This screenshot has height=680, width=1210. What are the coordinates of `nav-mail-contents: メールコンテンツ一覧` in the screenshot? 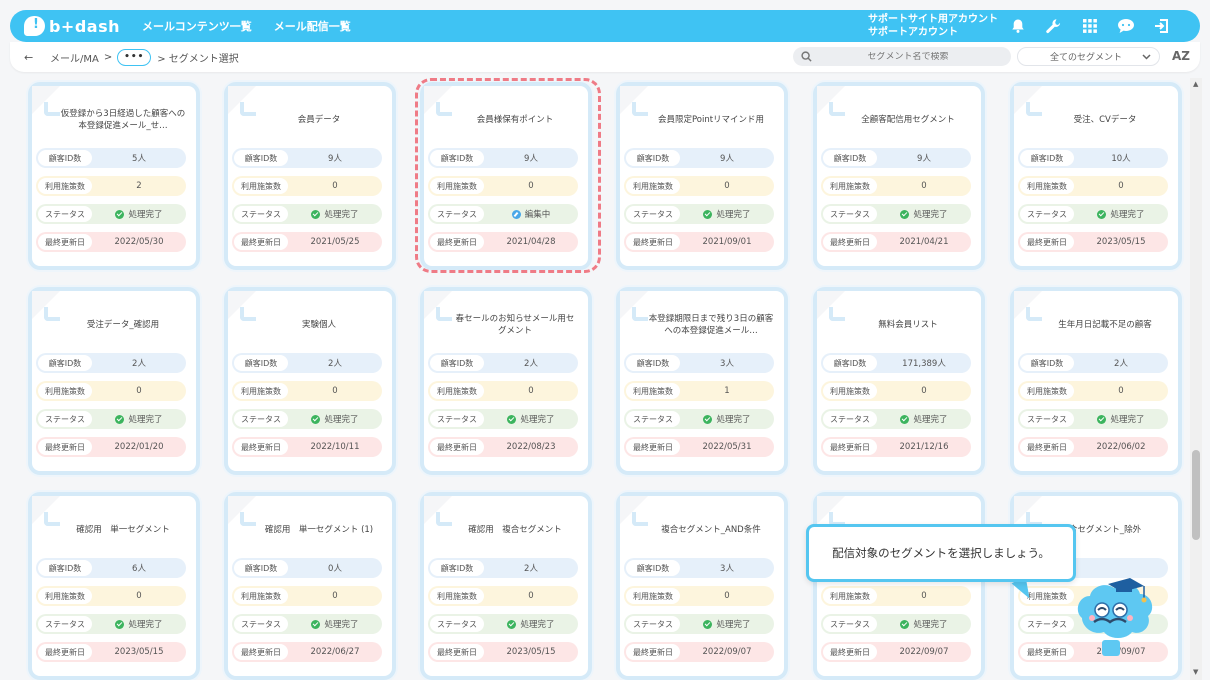 It's located at (197, 26).